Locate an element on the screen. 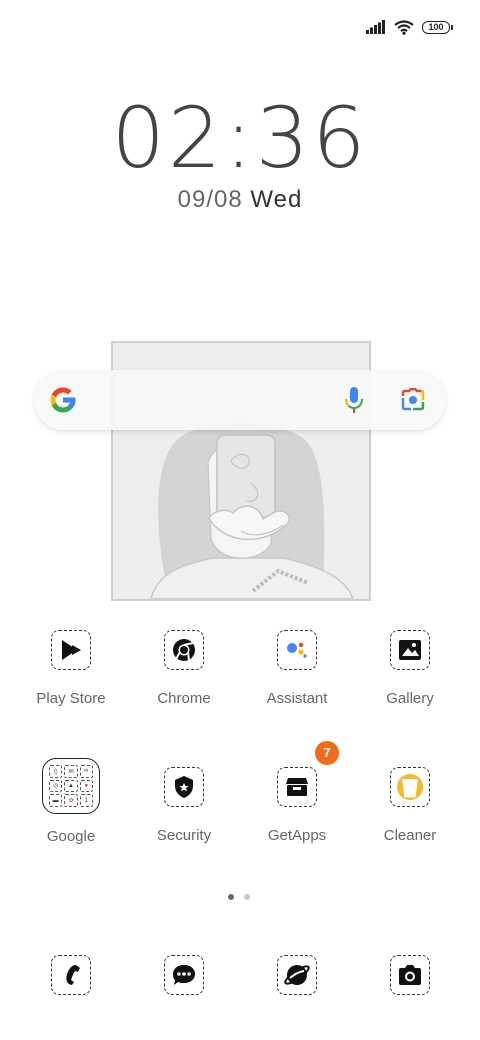 The height and width of the screenshot is (1040, 480). page-dot-active is located at coordinates (231, 897).